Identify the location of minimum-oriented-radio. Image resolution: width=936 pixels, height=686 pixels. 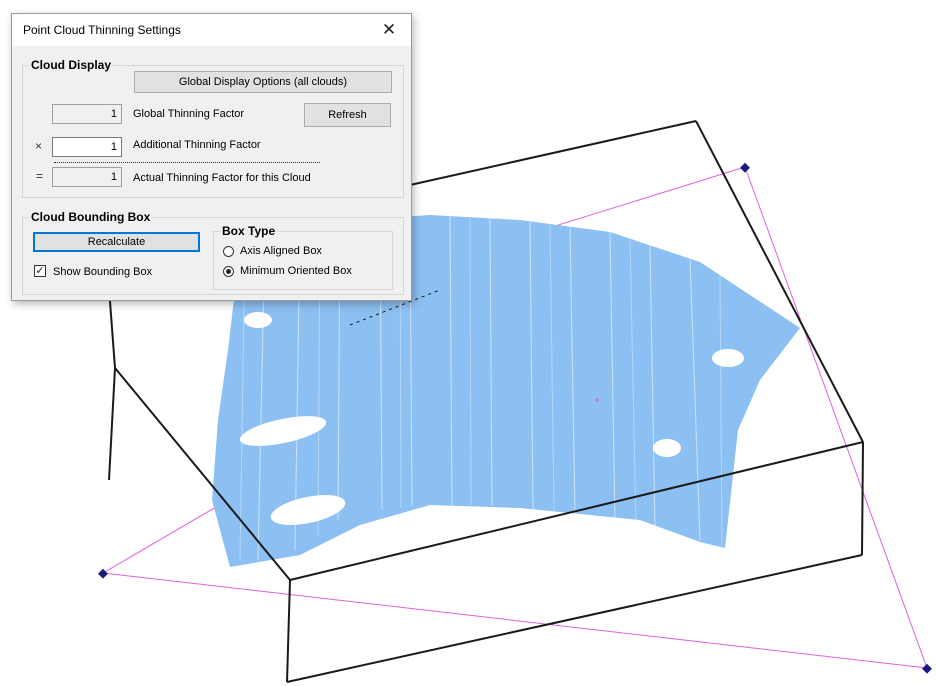
(228, 271).